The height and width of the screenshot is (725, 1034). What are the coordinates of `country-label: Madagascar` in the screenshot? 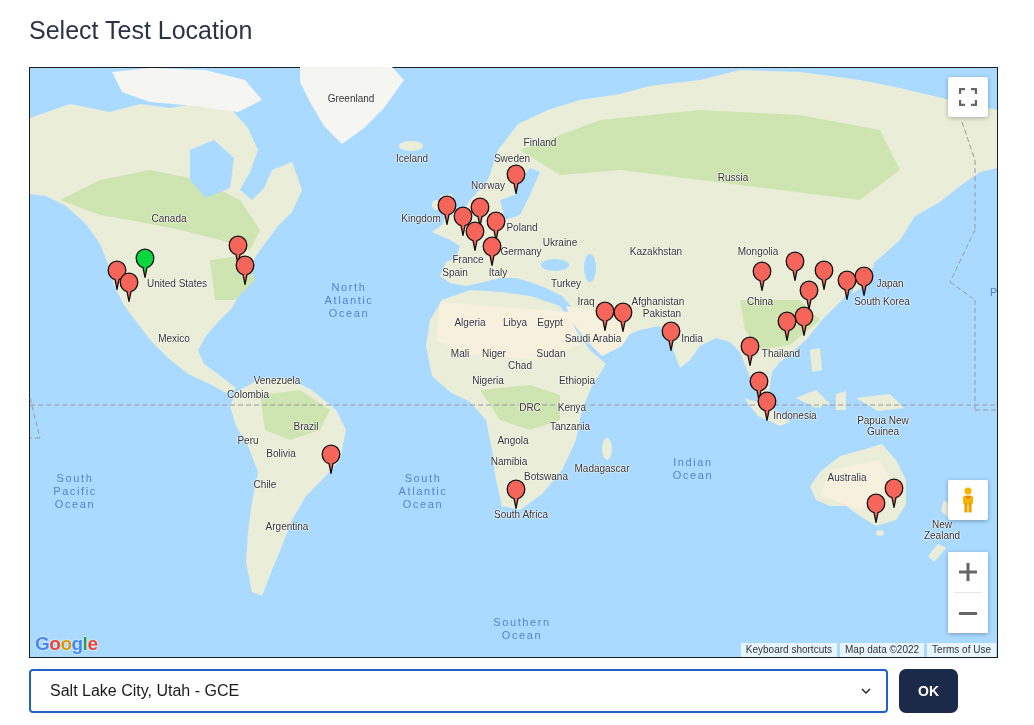 It's located at (602, 468).